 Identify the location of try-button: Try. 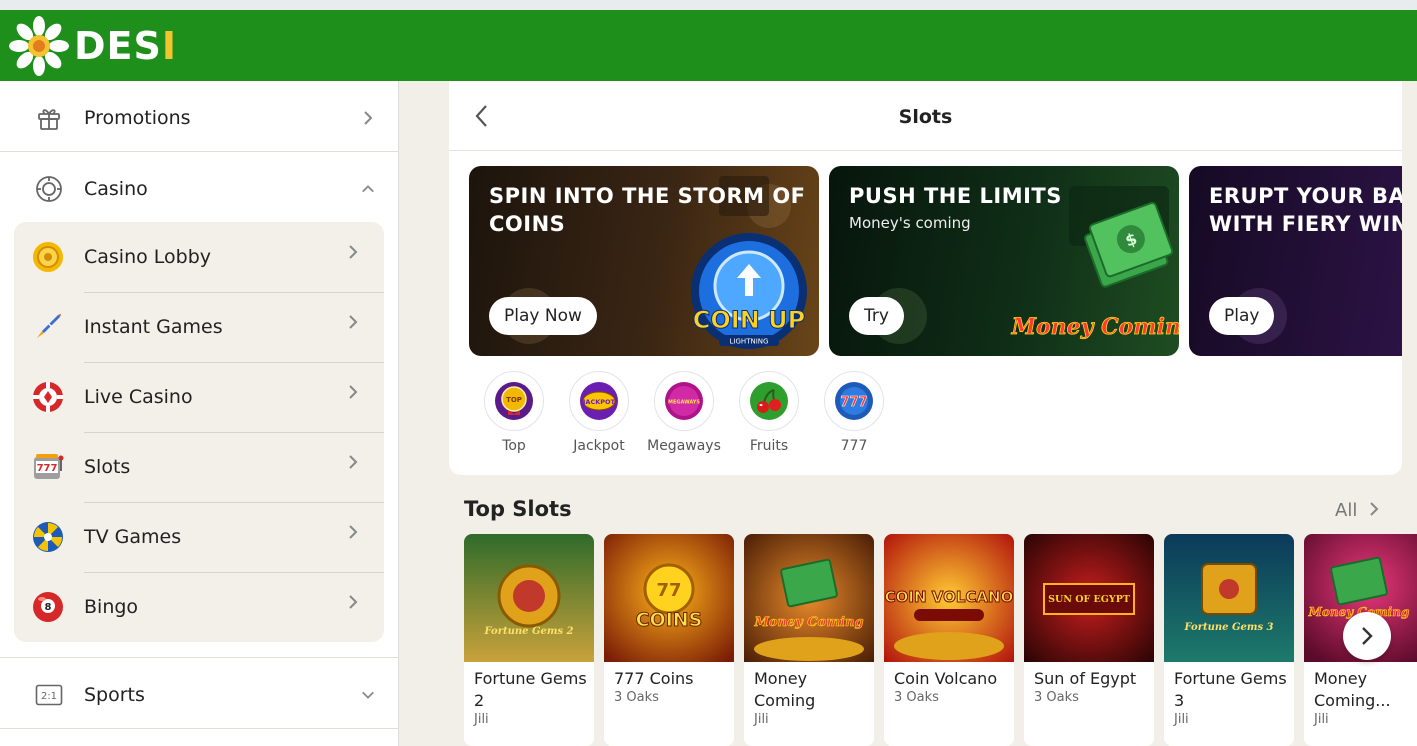
(876, 316).